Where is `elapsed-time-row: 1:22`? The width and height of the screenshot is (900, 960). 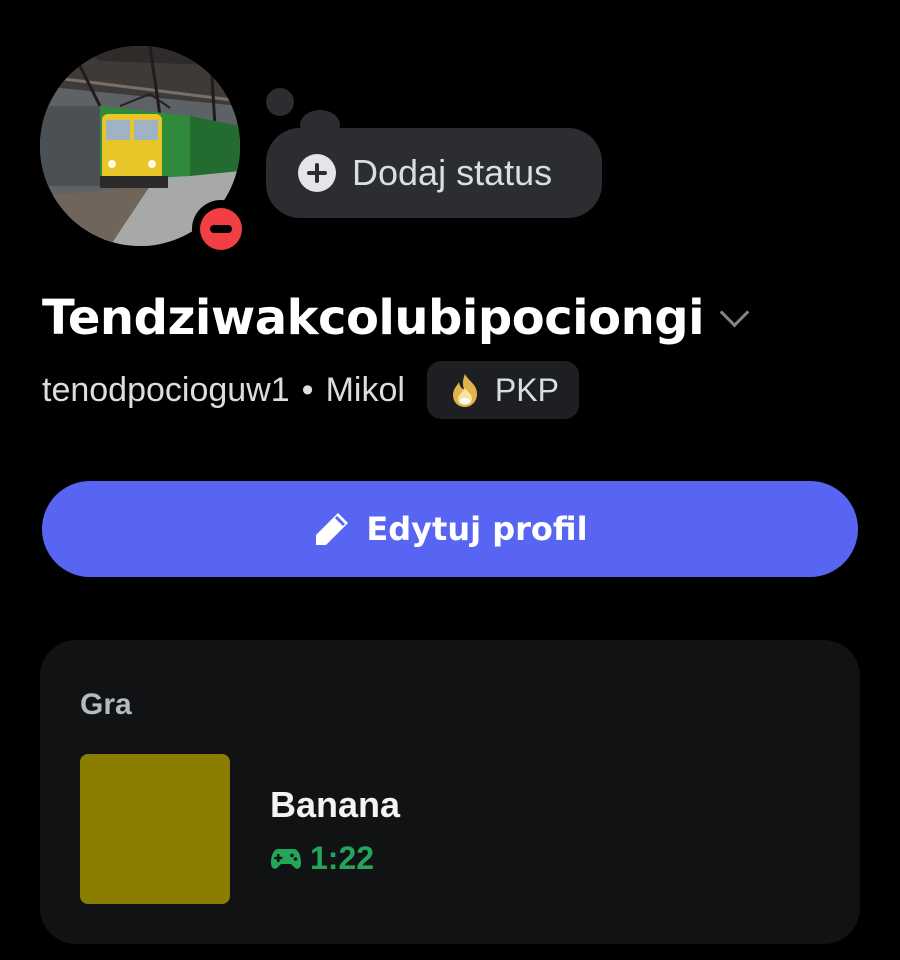 elapsed-time-row: 1:22 is located at coordinates (322, 858).